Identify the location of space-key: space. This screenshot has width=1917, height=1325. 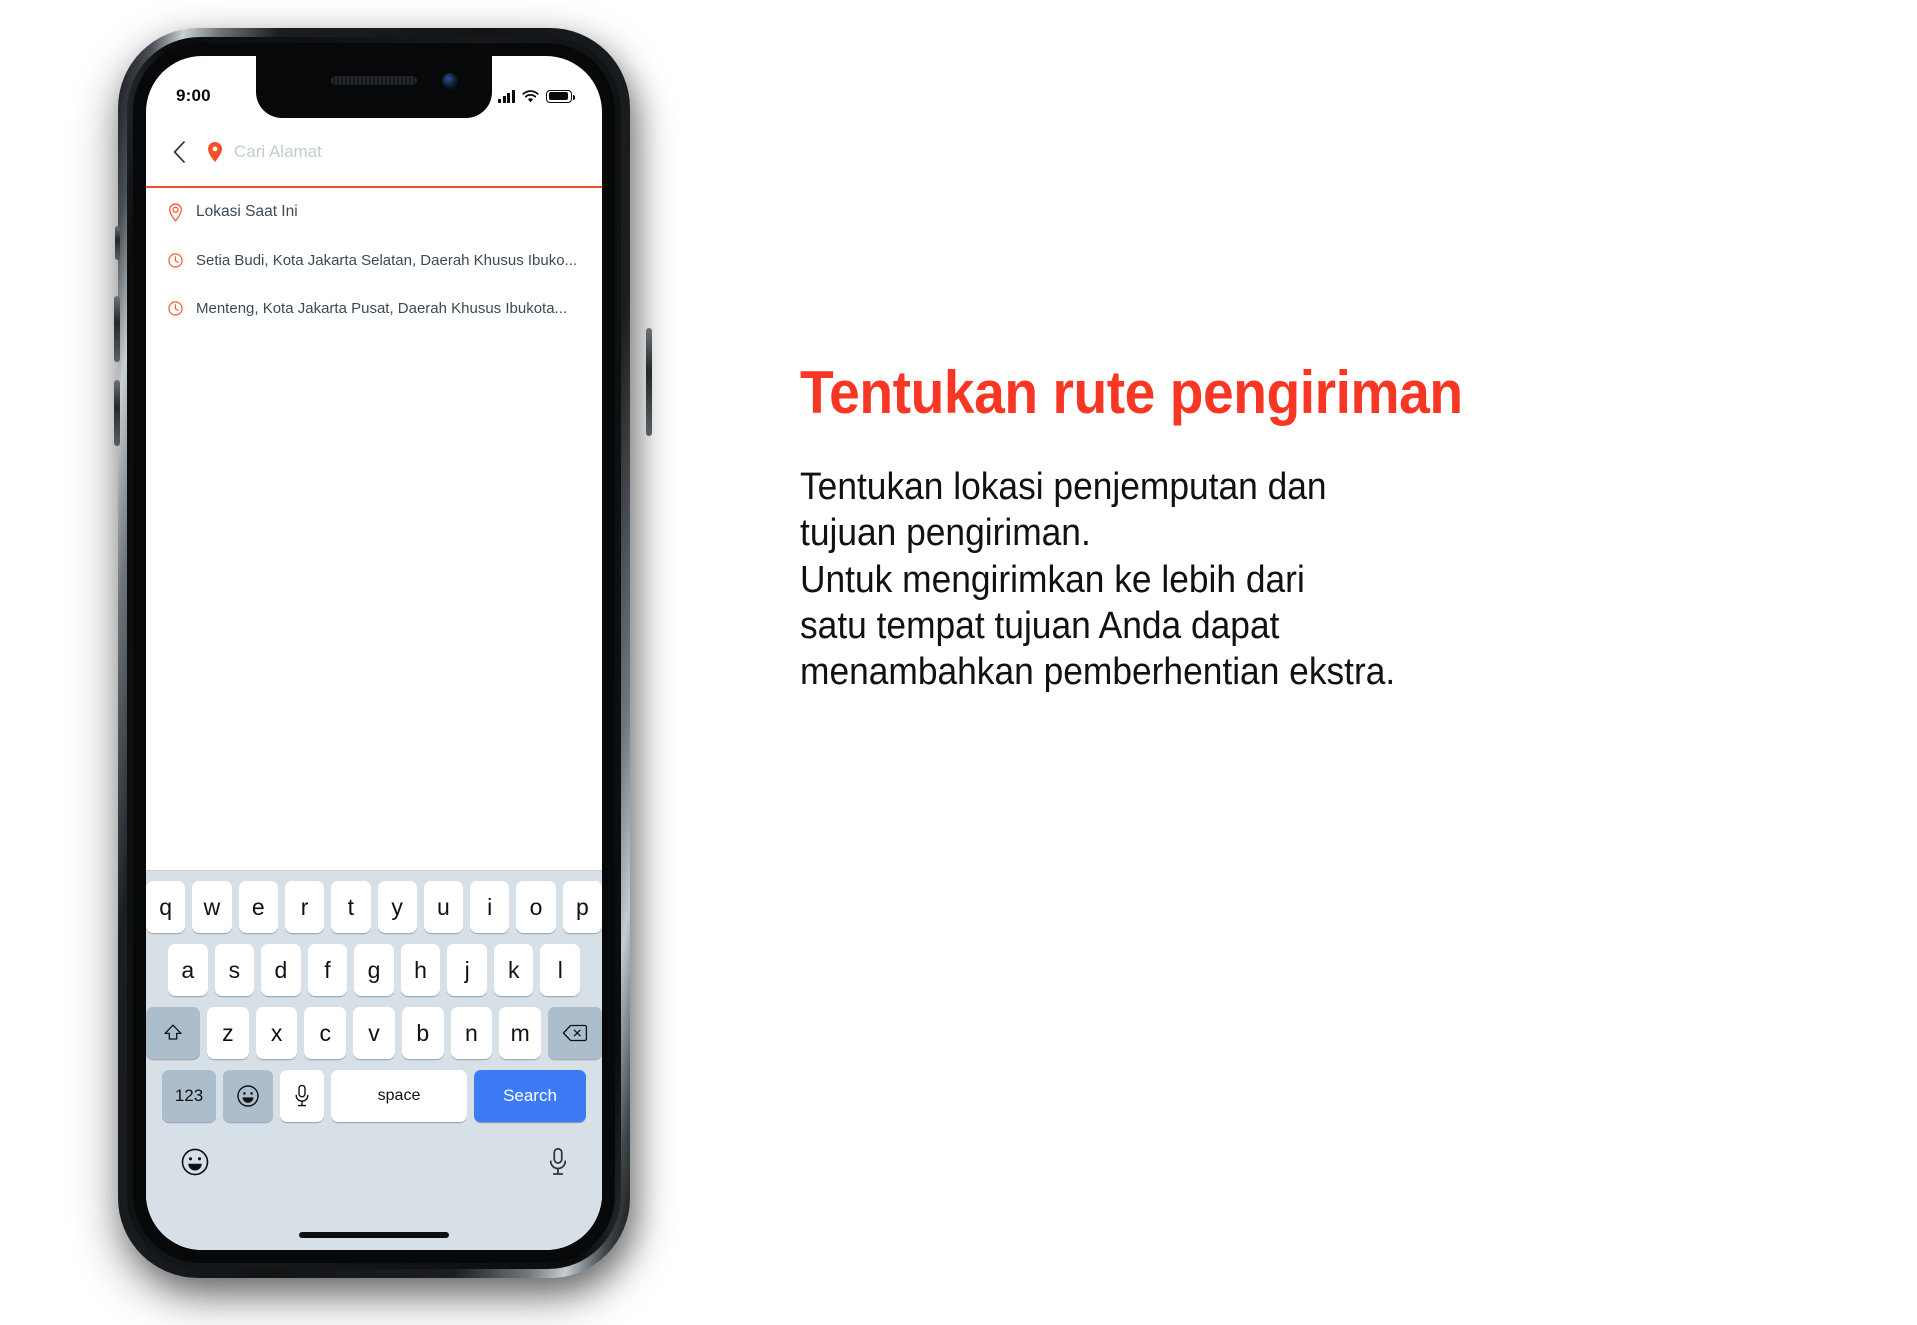
(399, 1096).